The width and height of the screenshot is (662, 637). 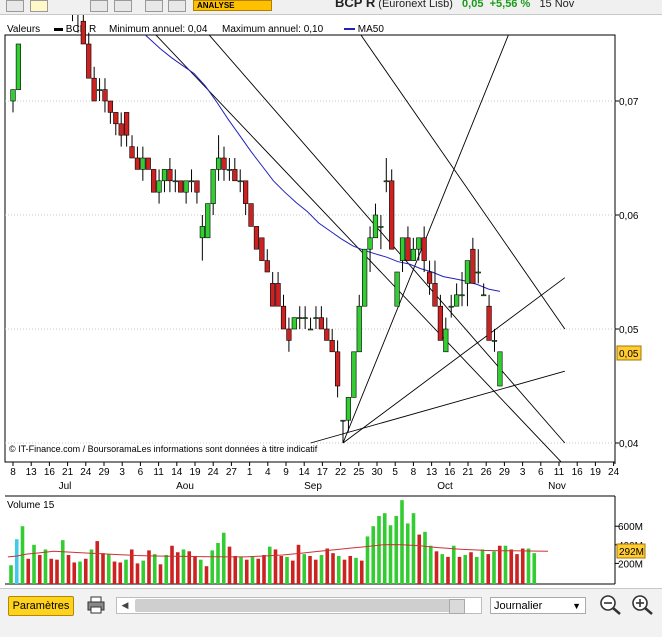 I want to click on month-label: Aou, so click(x=185, y=486).